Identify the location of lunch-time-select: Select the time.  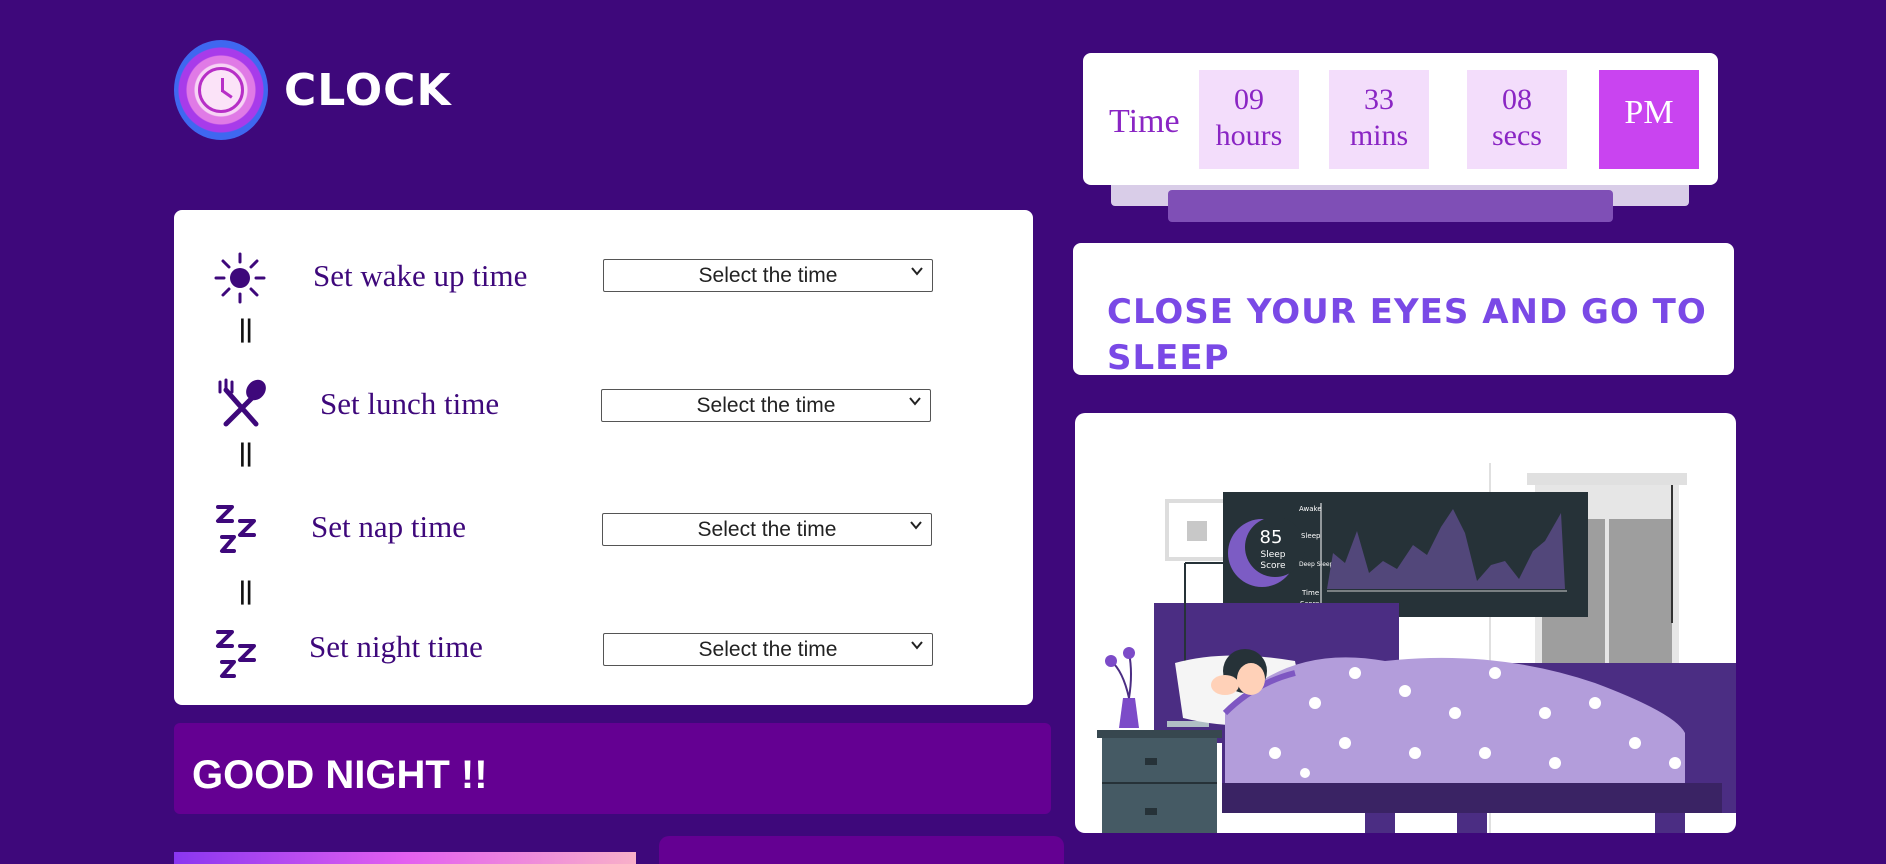
(766, 405).